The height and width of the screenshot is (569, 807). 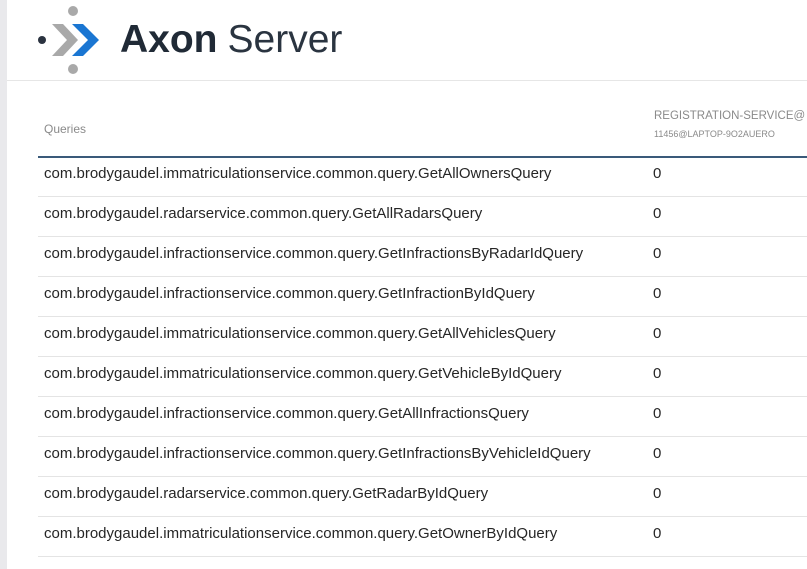 What do you see at coordinates (73, 40) in the screenshot?
I see `axon-logo-icon` at bounding box center [73, 40].